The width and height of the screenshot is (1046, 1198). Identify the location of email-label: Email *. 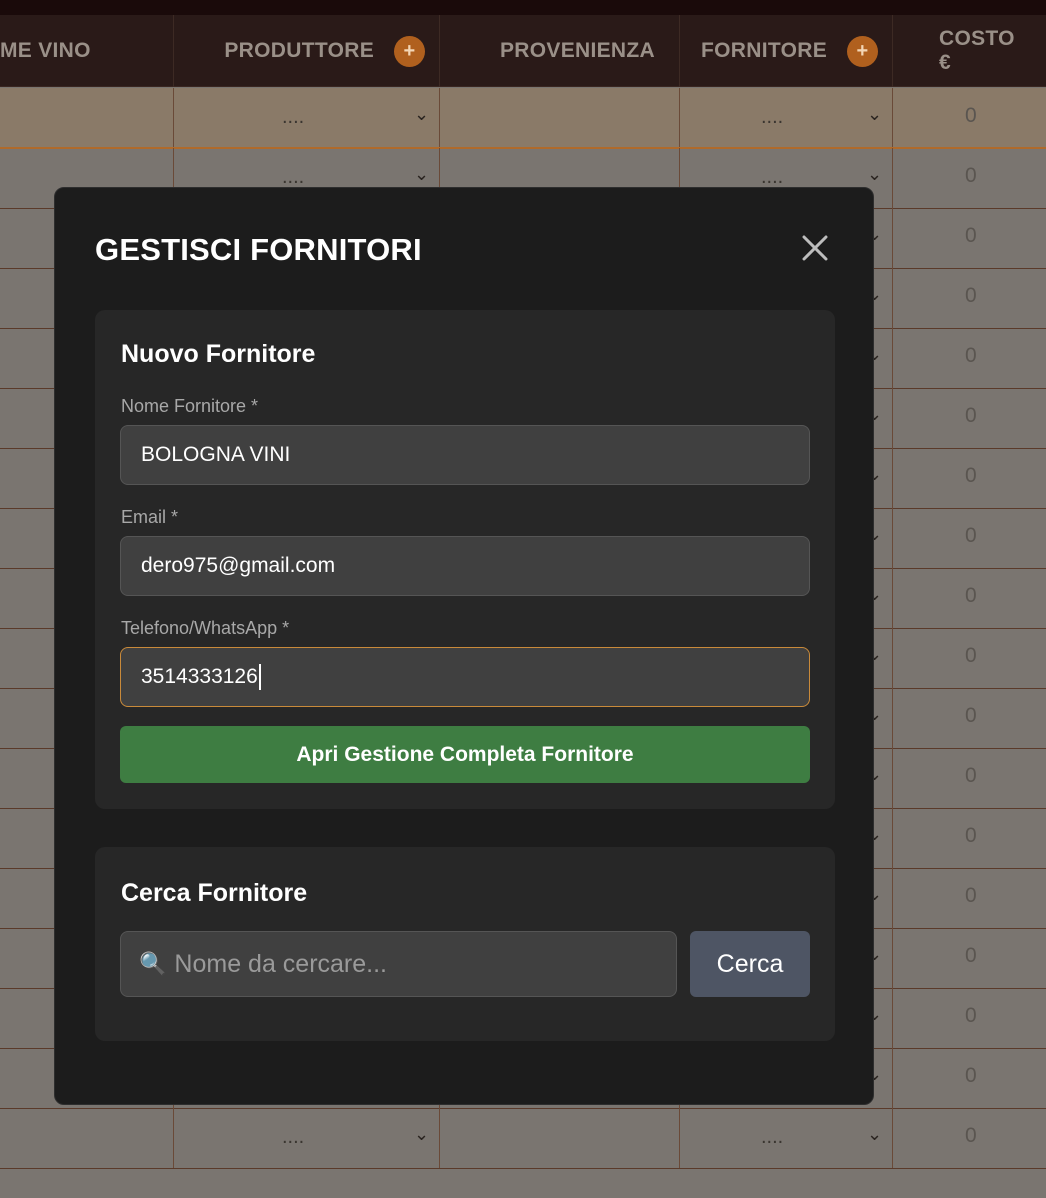
(150, 517).